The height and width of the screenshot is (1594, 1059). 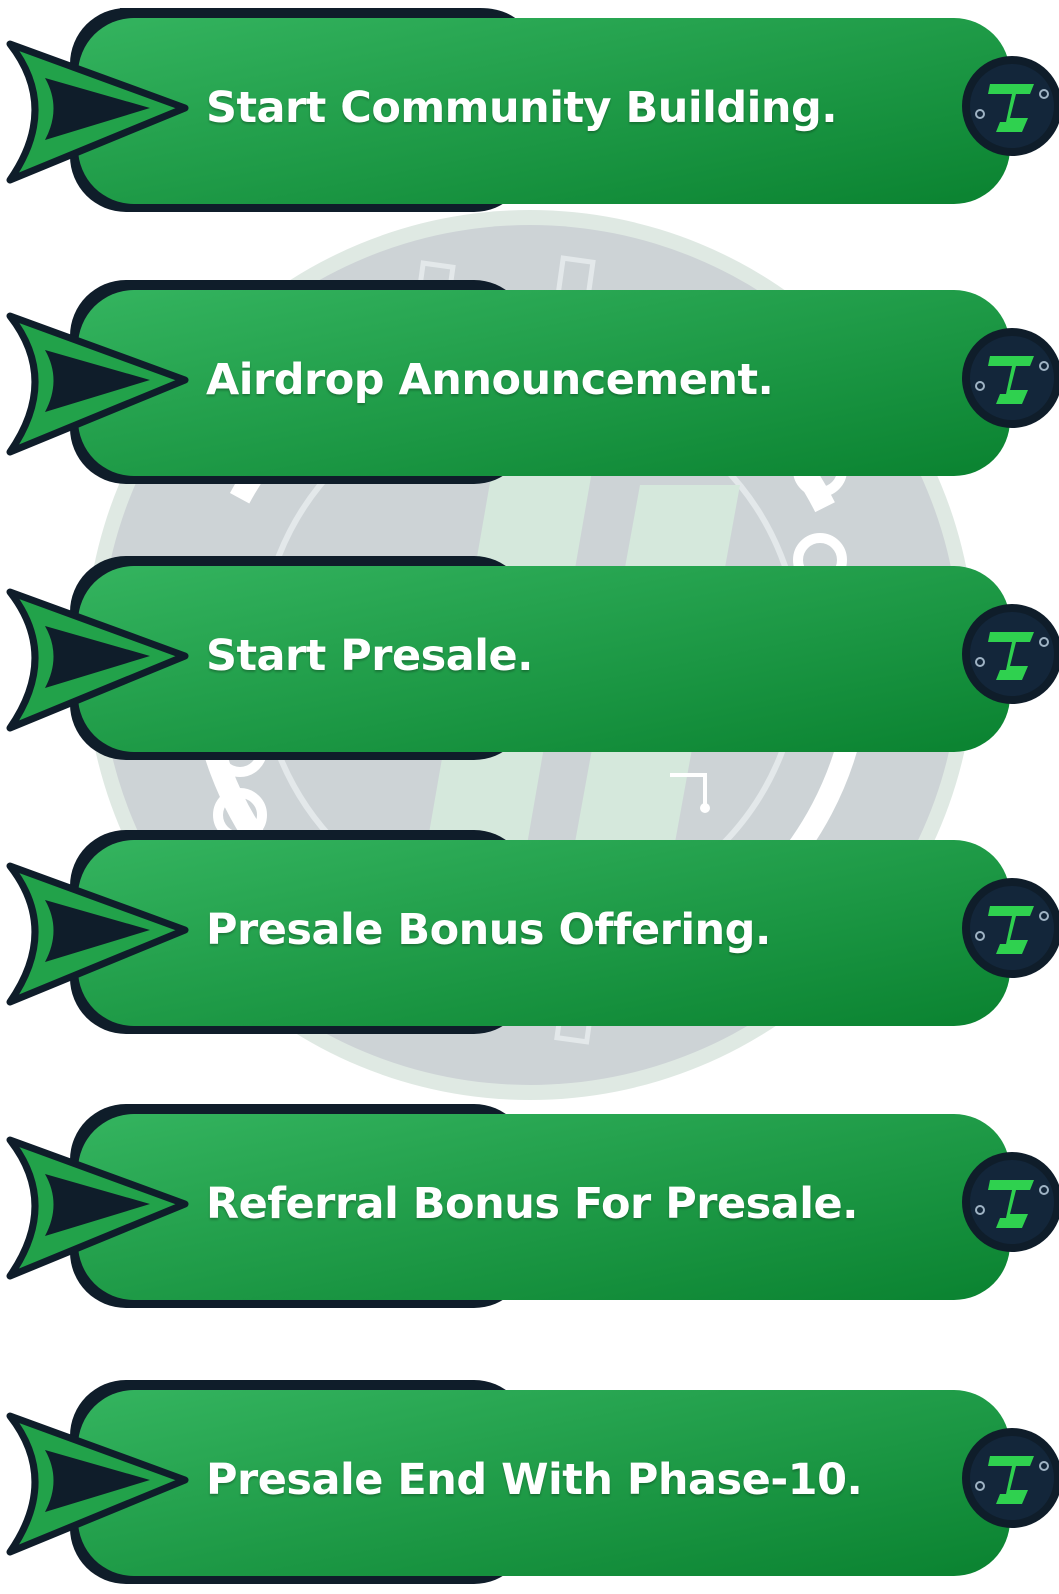 I want to click on roadmap-step-2: Airdrop Announcement., so click(x=529, y=380).